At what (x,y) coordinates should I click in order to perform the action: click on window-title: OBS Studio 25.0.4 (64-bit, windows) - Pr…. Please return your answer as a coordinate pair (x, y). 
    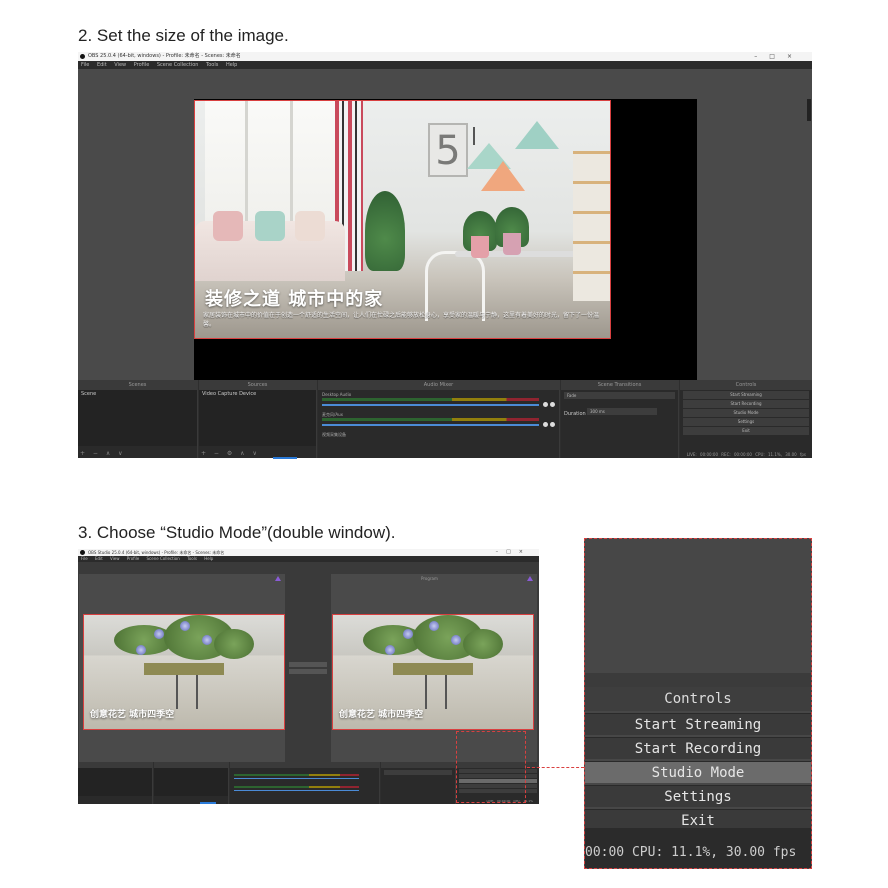
    Looking at the image, I should click on (156, 552).